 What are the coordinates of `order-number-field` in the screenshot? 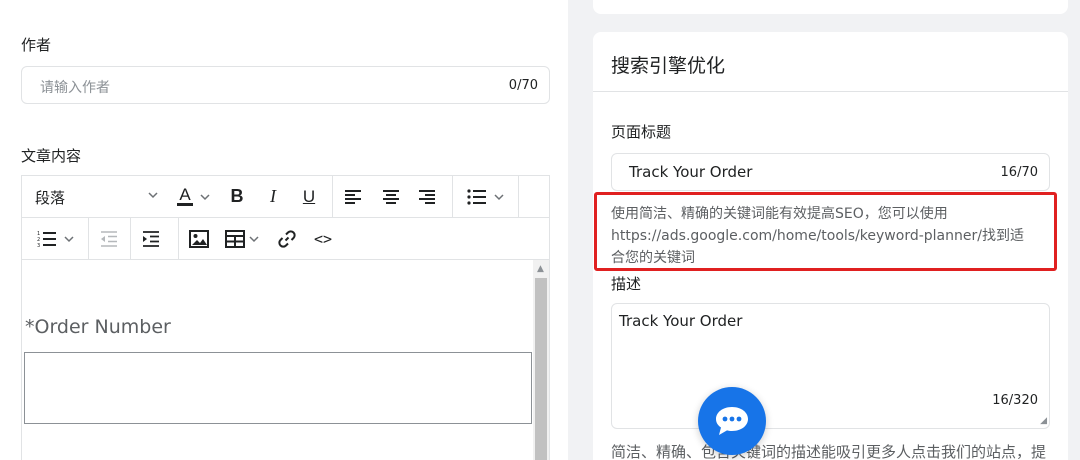 It's located at (278, 388).